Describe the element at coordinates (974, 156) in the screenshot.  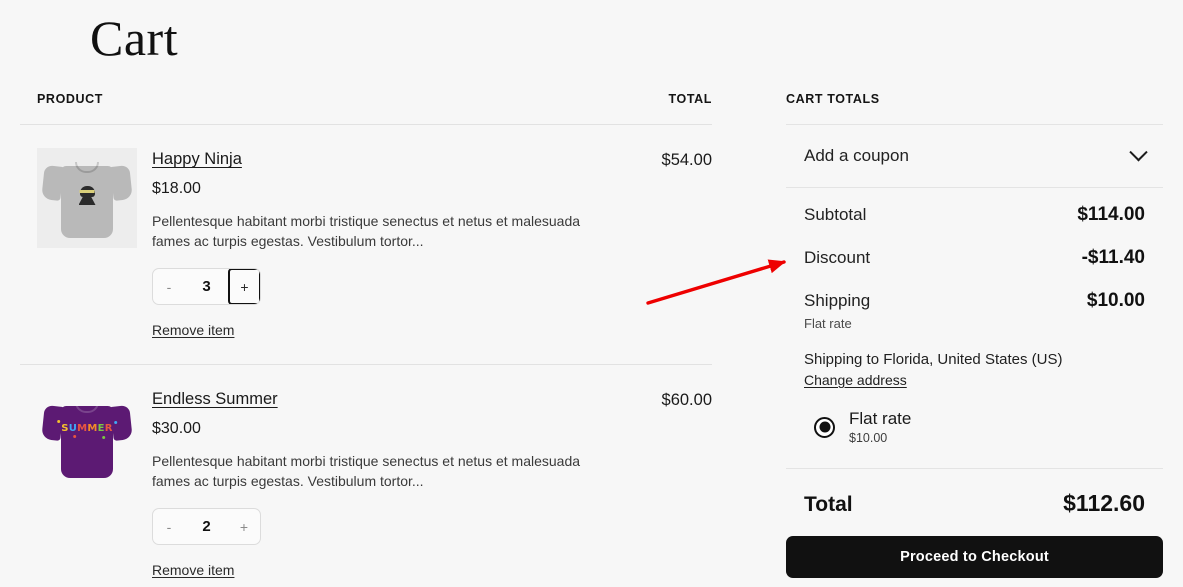
I see `add-coupon-row: Add a coupon` at that location.